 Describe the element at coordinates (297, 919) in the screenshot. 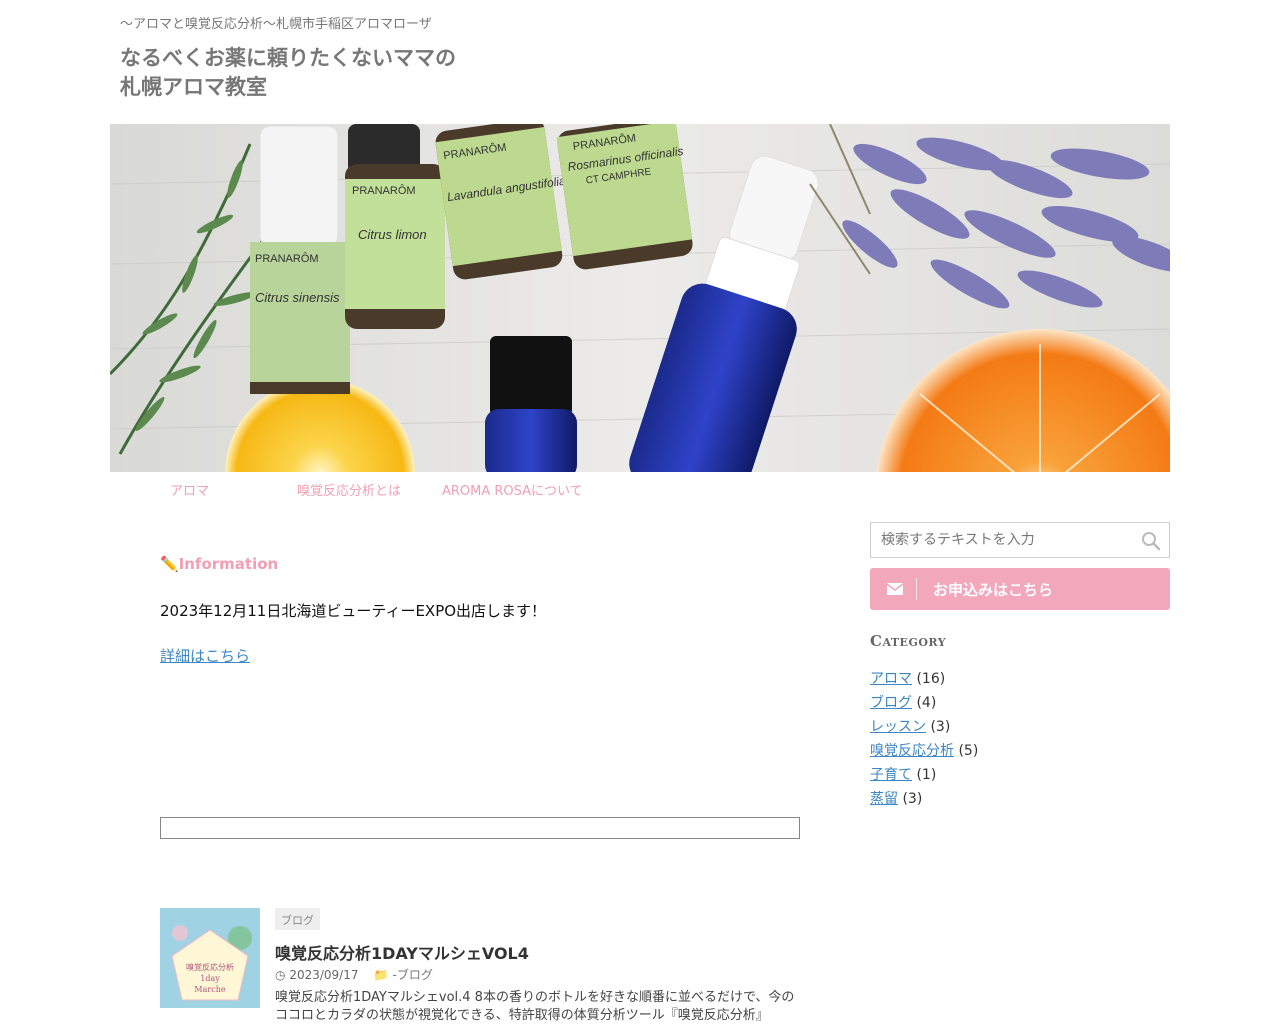

I see `post-category-badge: ブログ` at that location.